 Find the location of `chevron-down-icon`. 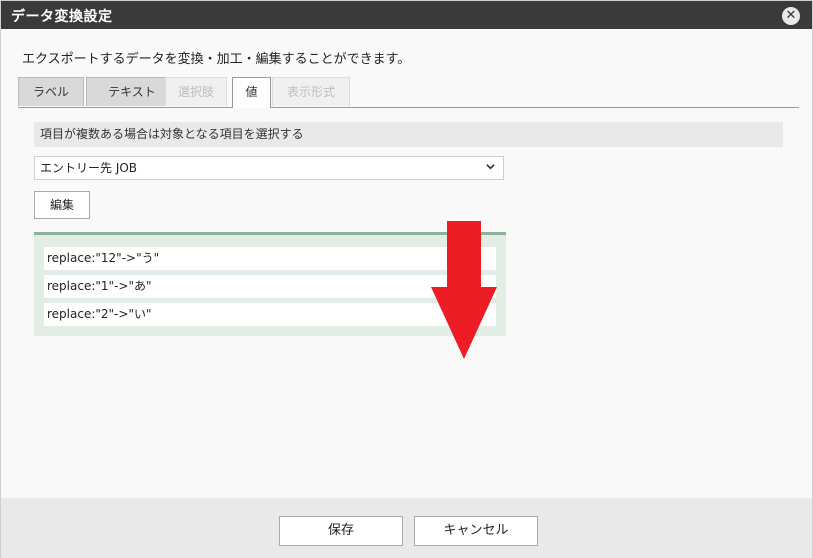

chevron-down-icon is located at coordinates (490, 167).